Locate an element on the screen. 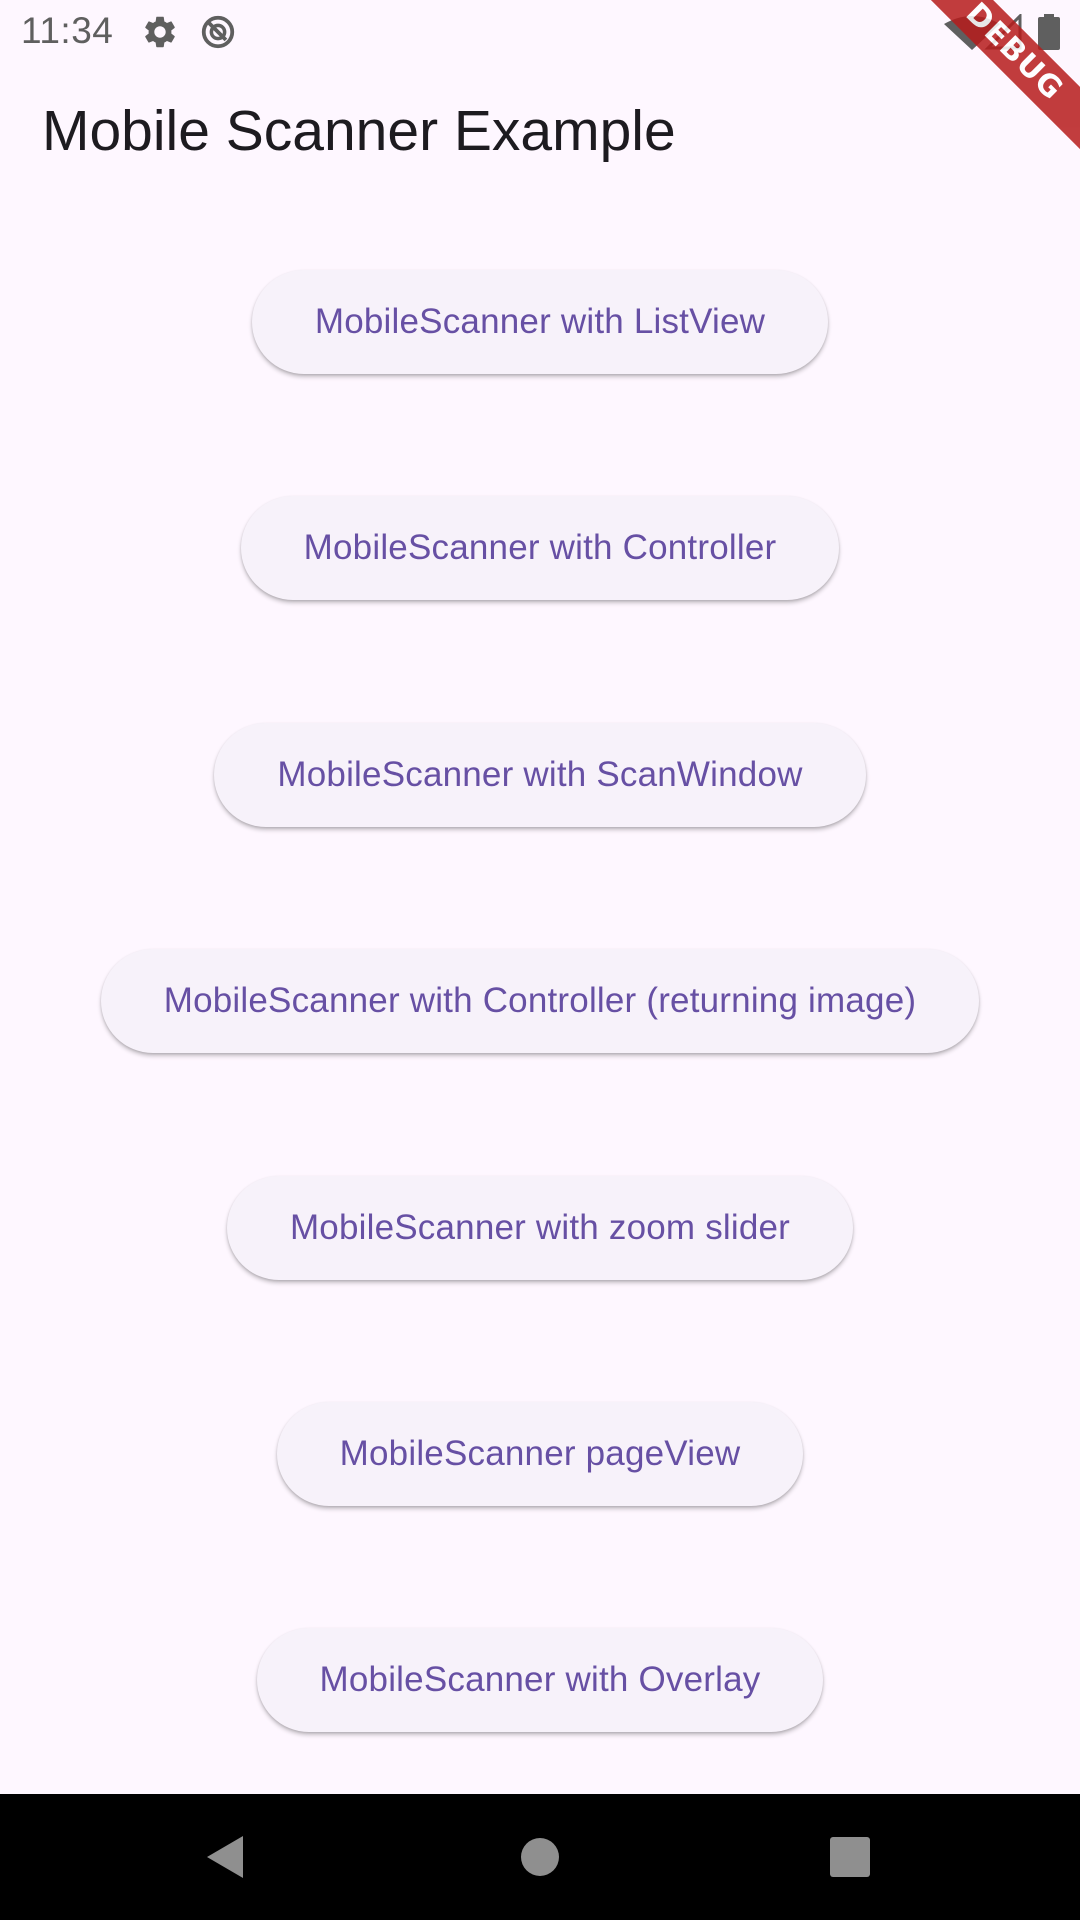  zoom-slider-example-button: MobileScanner with zoom slider is located at coordinates (540, 1227).